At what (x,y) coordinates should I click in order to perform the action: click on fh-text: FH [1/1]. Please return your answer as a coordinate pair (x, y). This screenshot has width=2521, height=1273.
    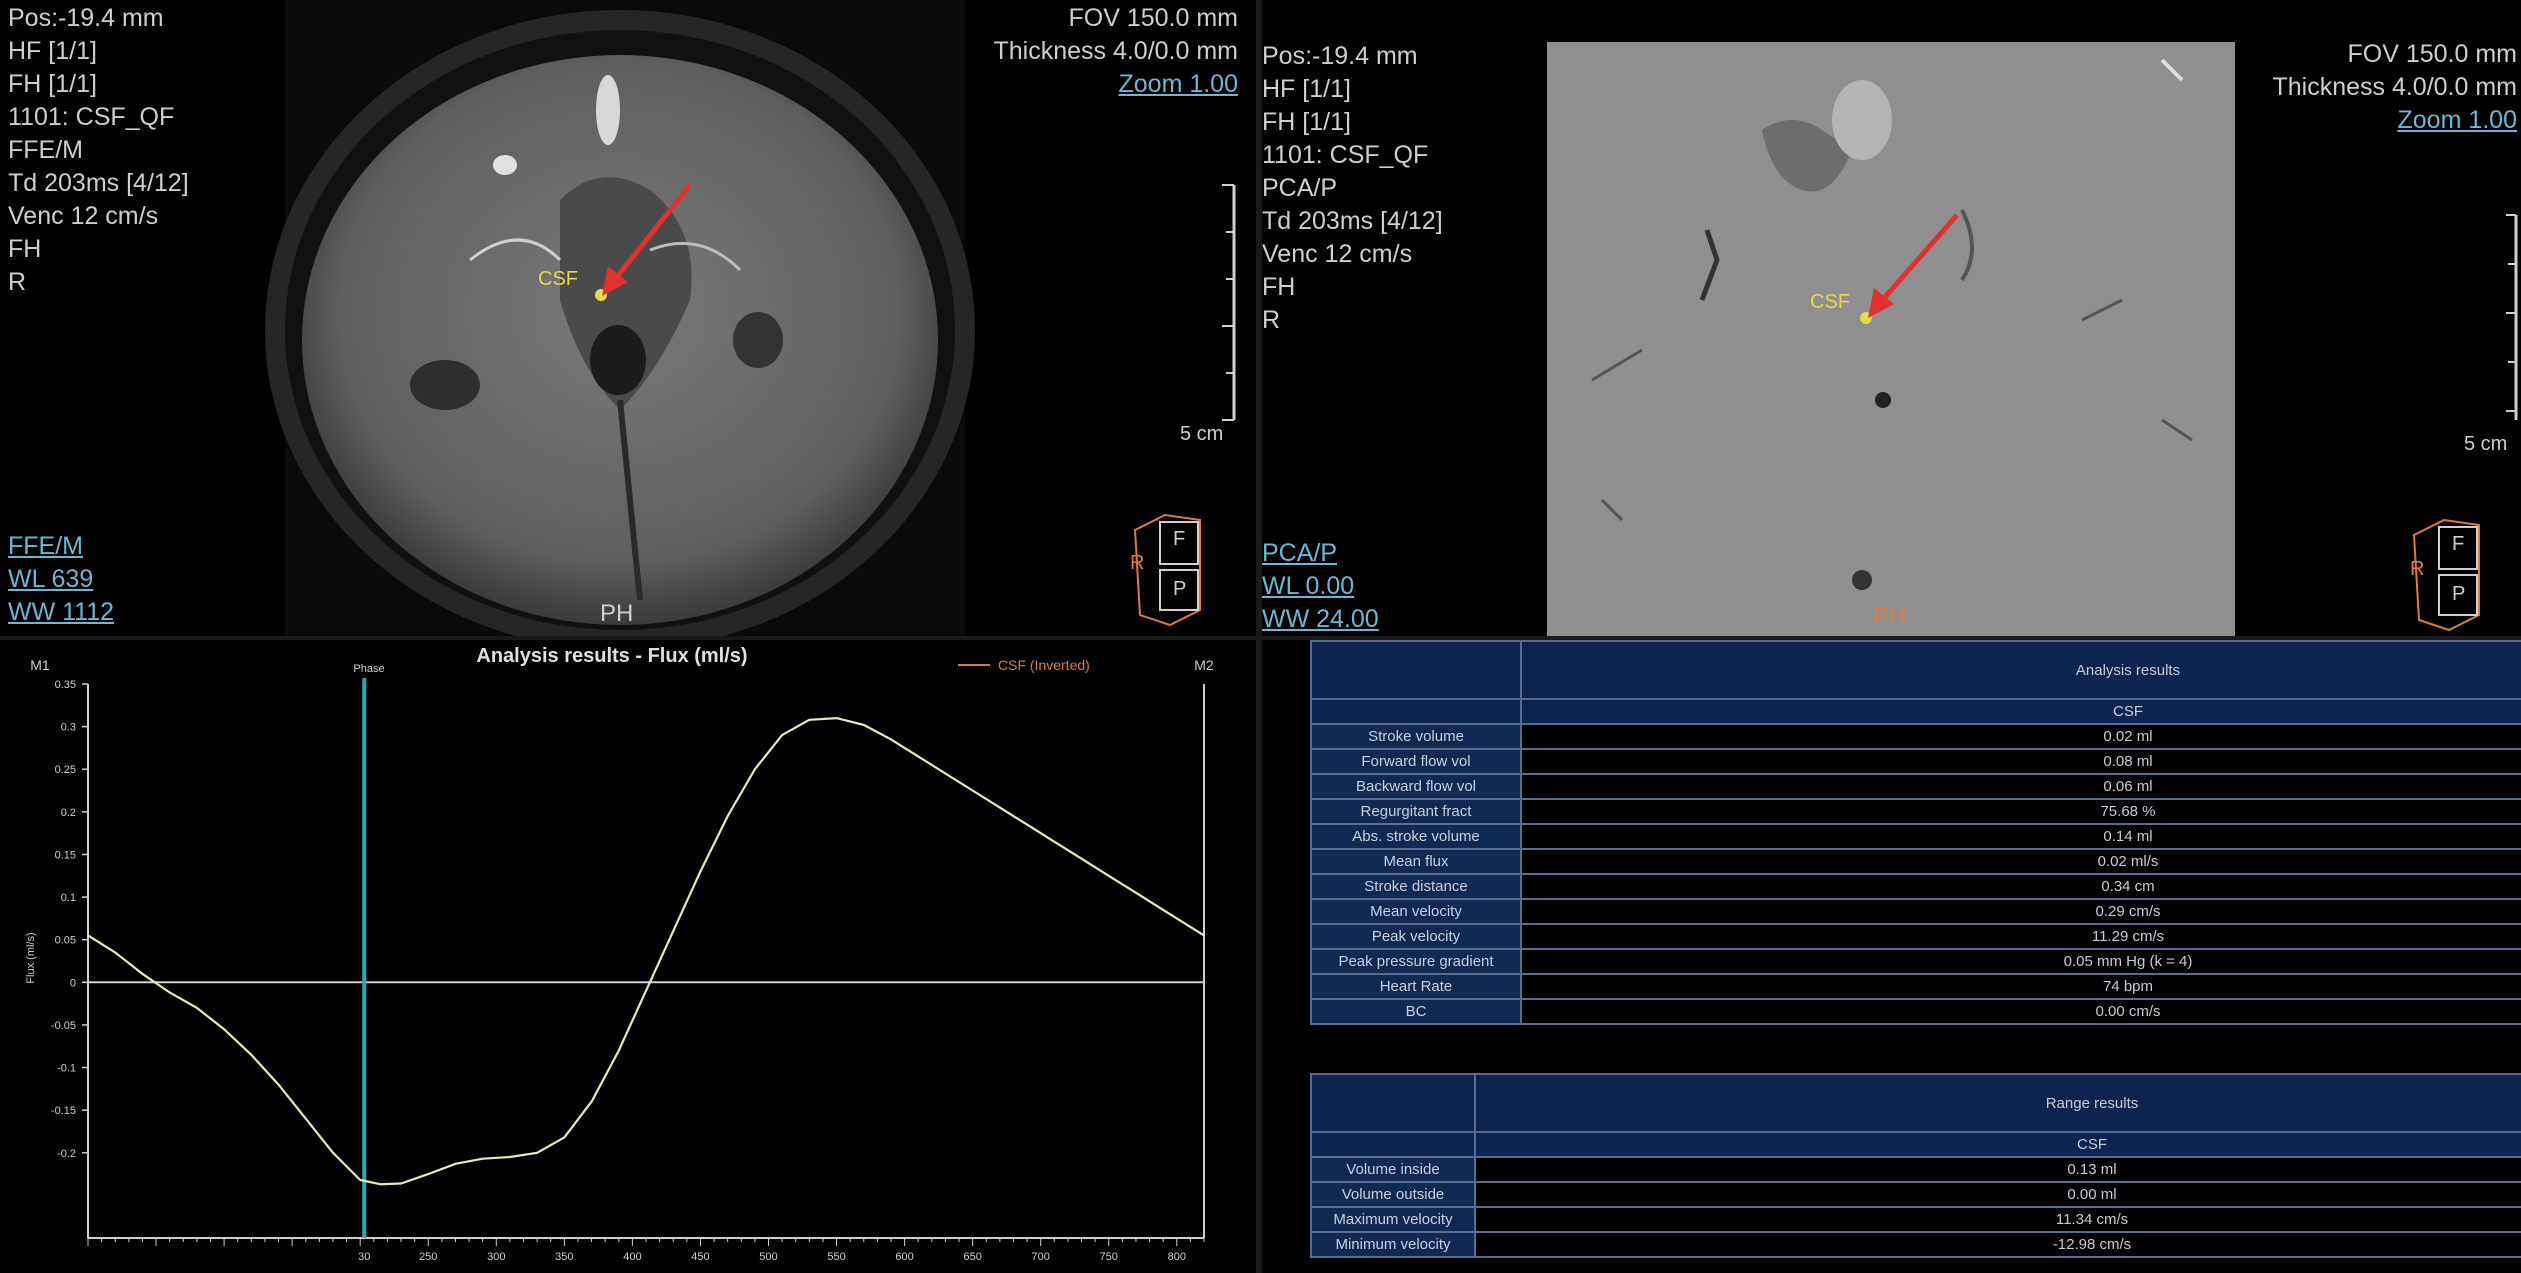
    Looking at the image, I should click on (1306, 122).